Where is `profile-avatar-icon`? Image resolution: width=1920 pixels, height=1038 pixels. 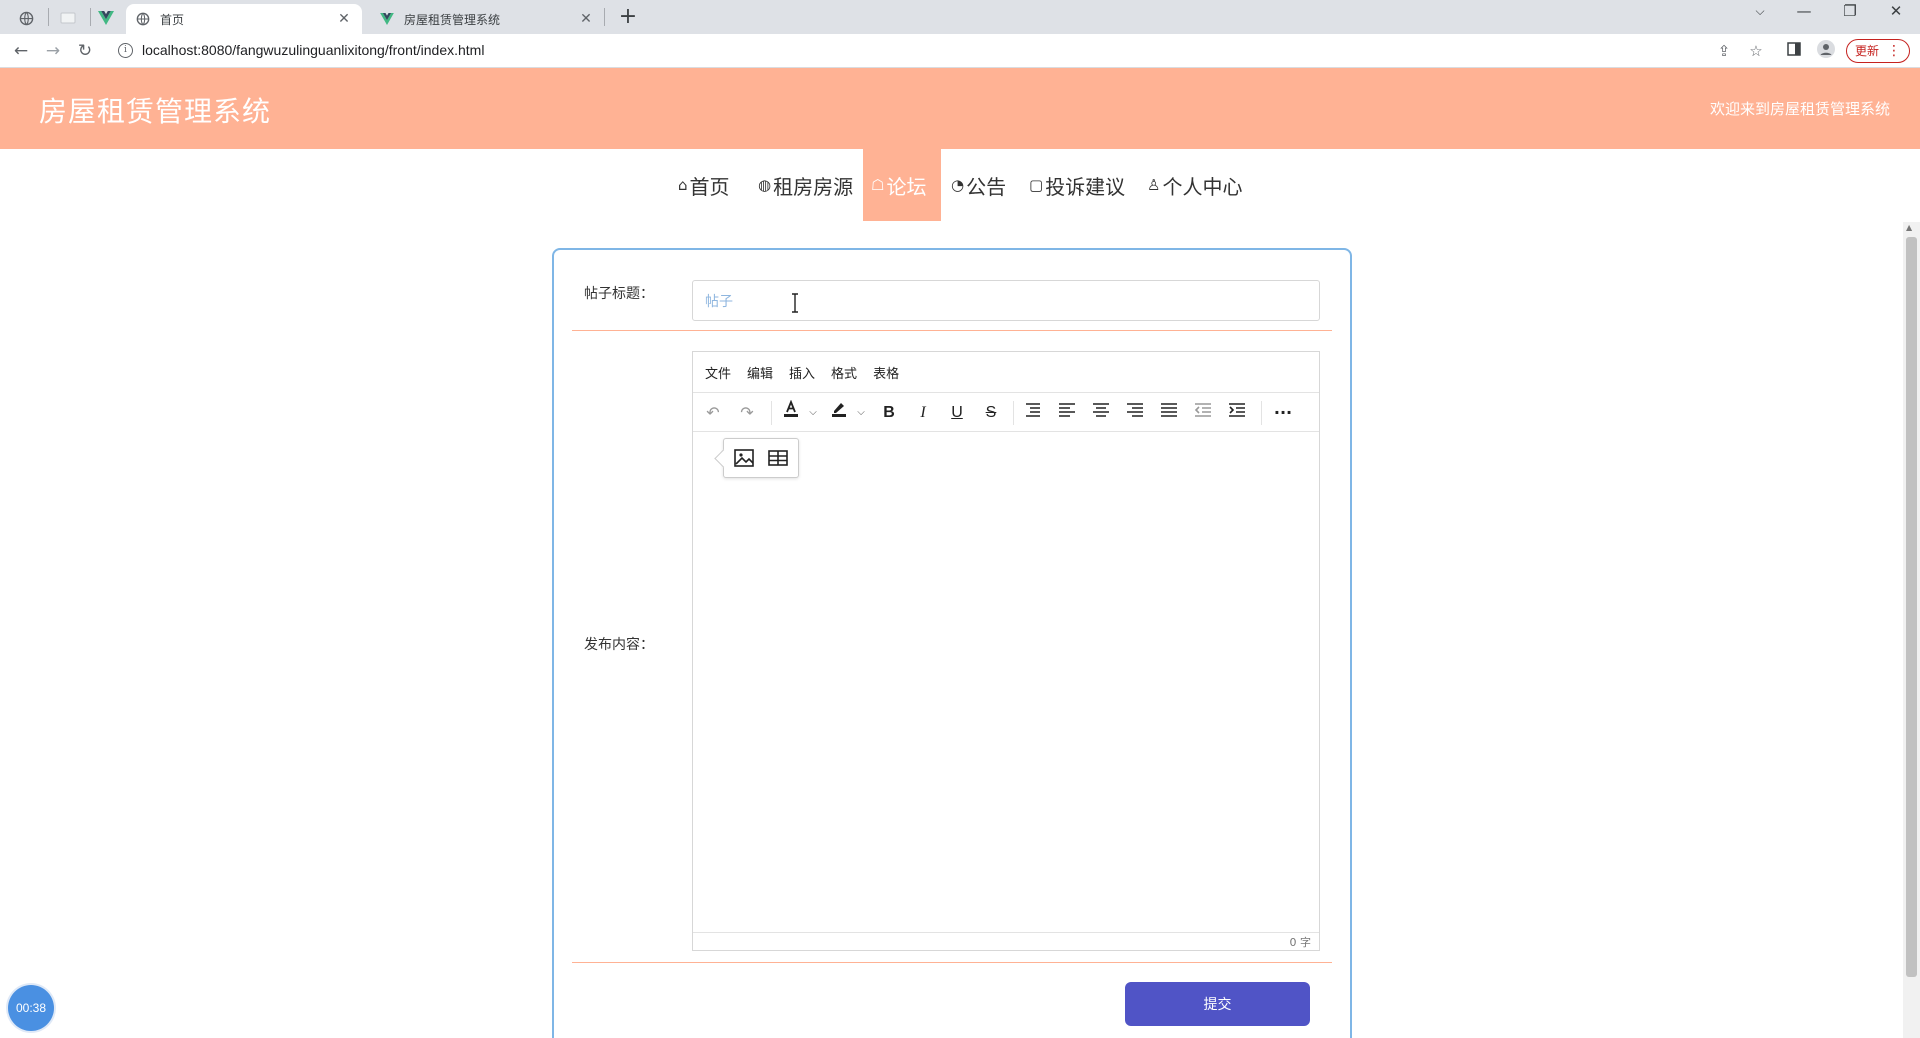 profile-avatar-icon is located at coordinates (1826, 51).